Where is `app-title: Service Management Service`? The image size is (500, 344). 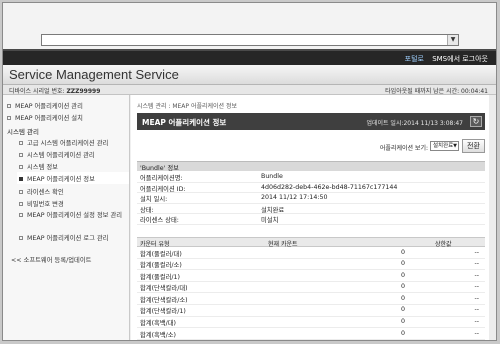
app-title: Service Management Service is located at coordinates (94, 74).